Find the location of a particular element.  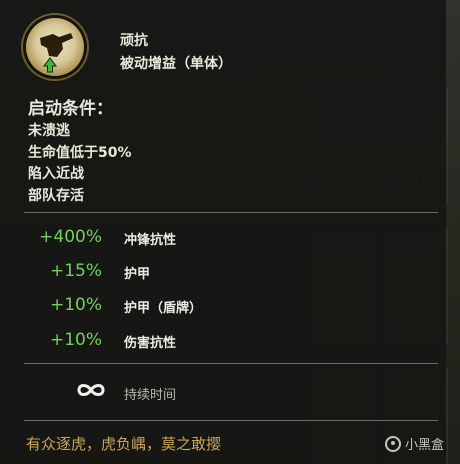

stat-row: +10% 护甲（盾牌） is located at coordinates (223, 306).